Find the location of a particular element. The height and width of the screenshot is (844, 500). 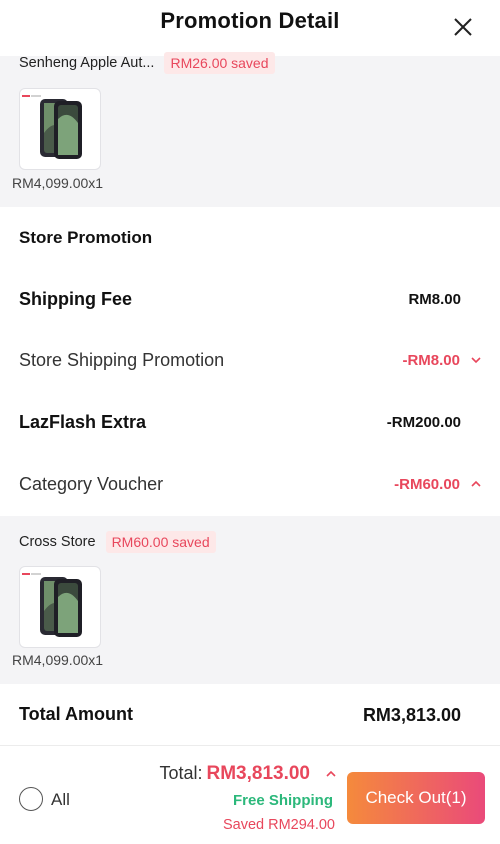

saved-badge: RM26.00 saved is located at coordinates (219, 63).